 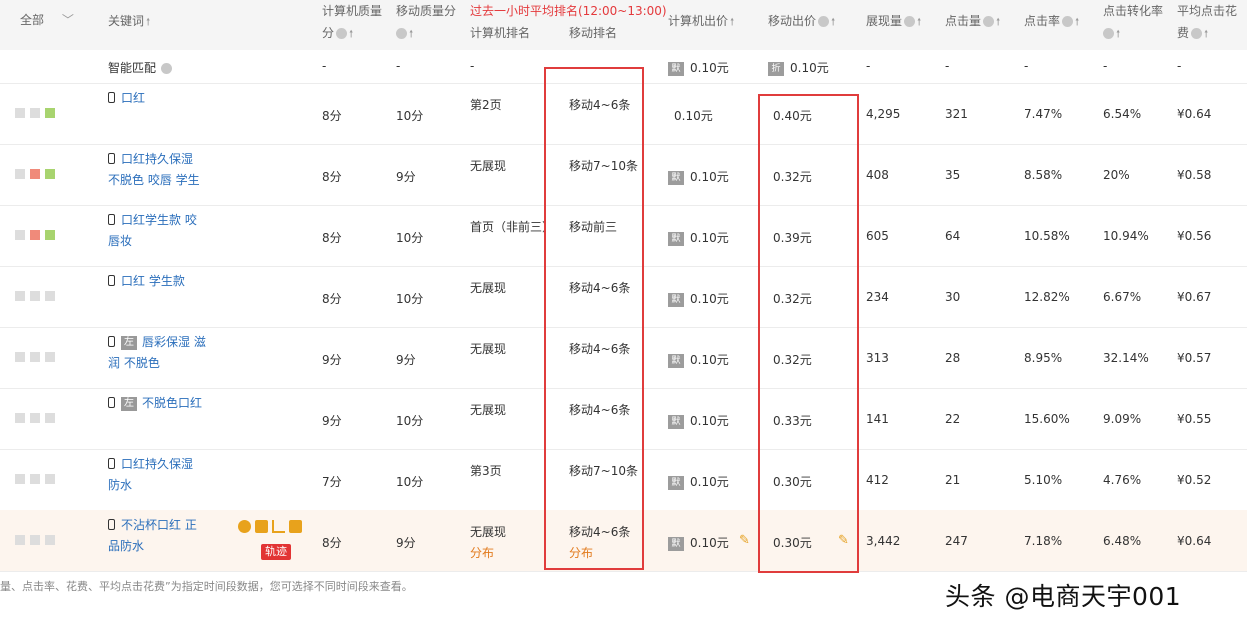 I want to click on keyword-text: 口红, so click(x=133, y=98).